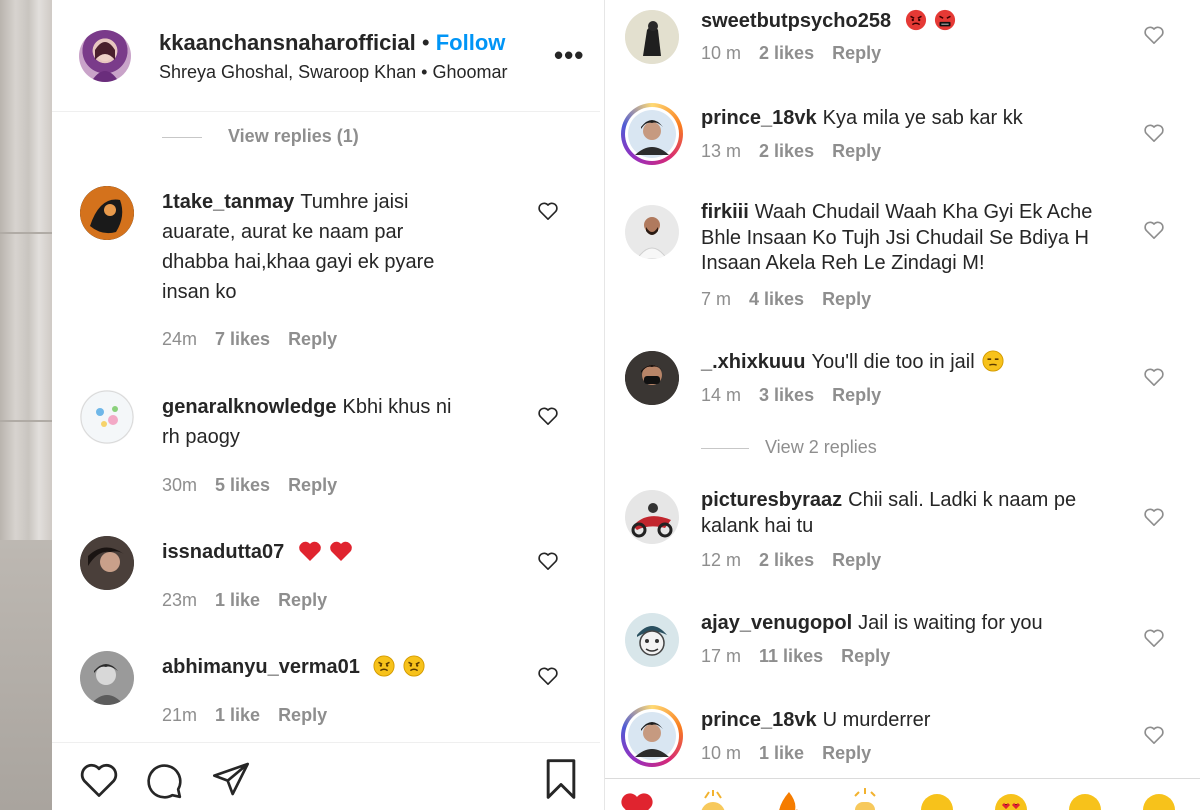 This screenshot has height=810, width=1200. Describe the element at coordinates (180, 715) in the screenshot. I see `comment-time: 21m` at that location.